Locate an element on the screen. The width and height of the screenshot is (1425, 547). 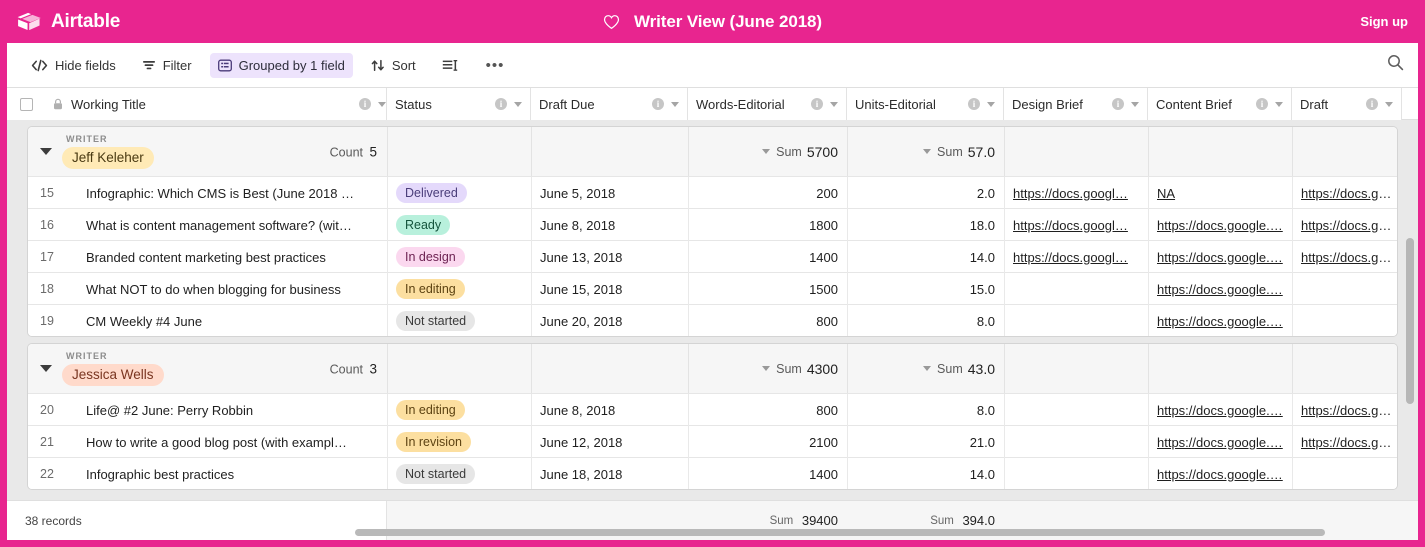
filter-button: Filter is located at coordinates (167, 65).